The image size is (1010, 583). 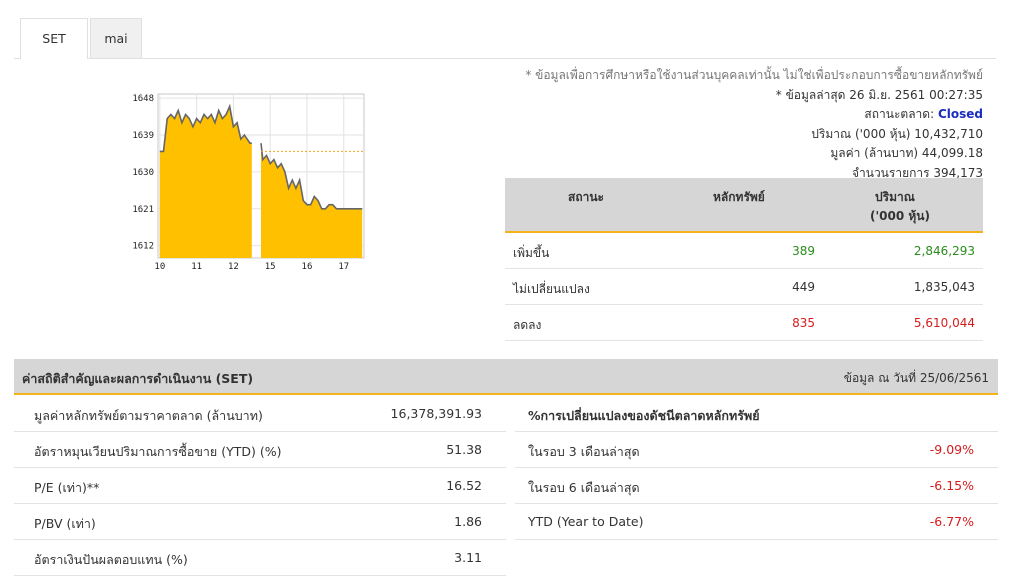 I want to click on market-status-value: Closed, so click(x=960, y=114).